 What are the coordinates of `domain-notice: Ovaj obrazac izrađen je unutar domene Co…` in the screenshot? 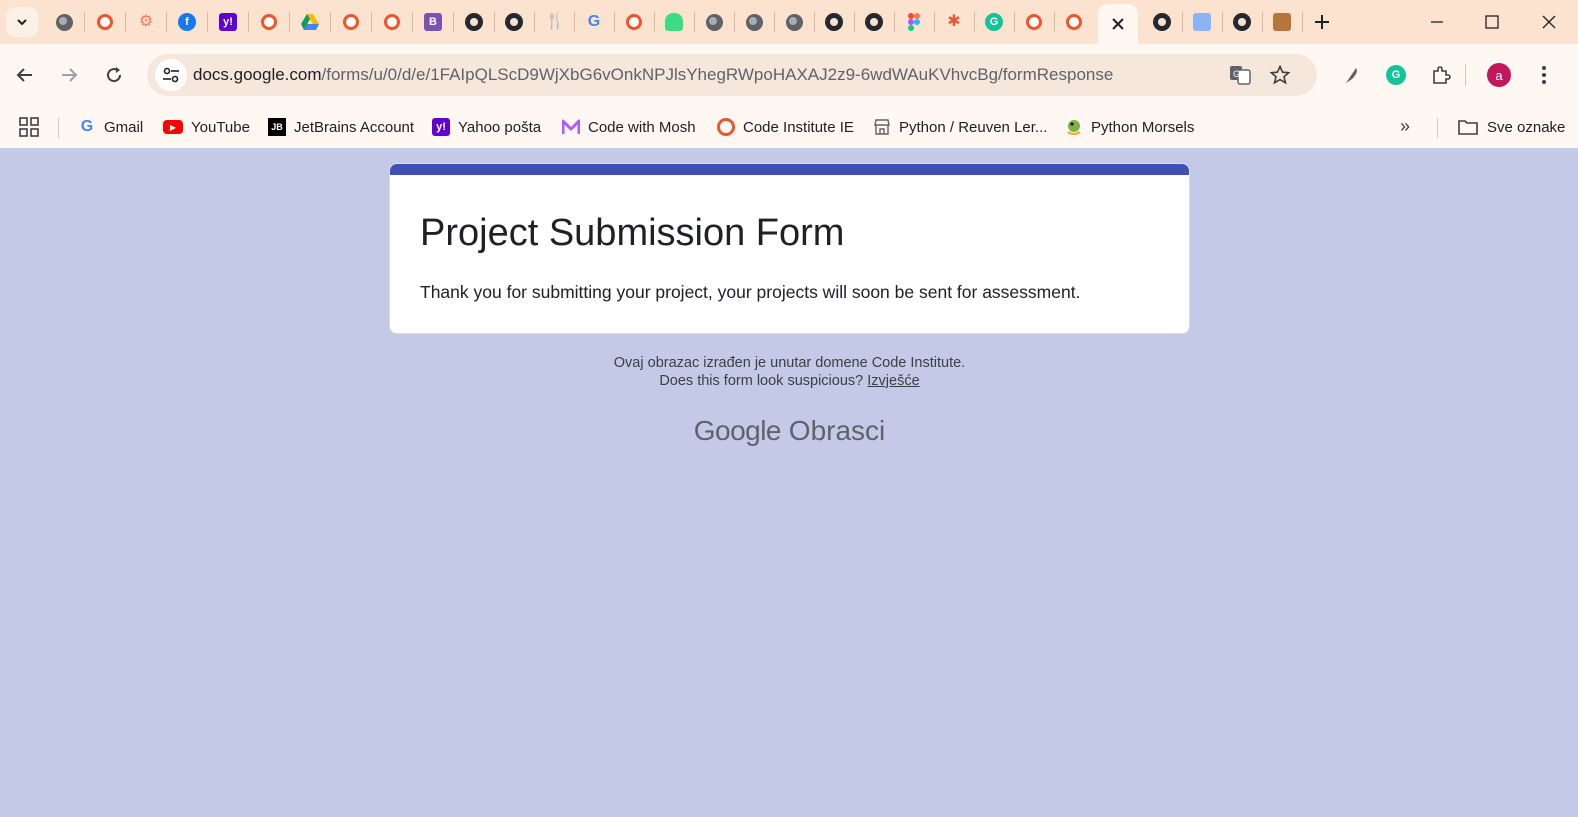 It's located at (789, 363).